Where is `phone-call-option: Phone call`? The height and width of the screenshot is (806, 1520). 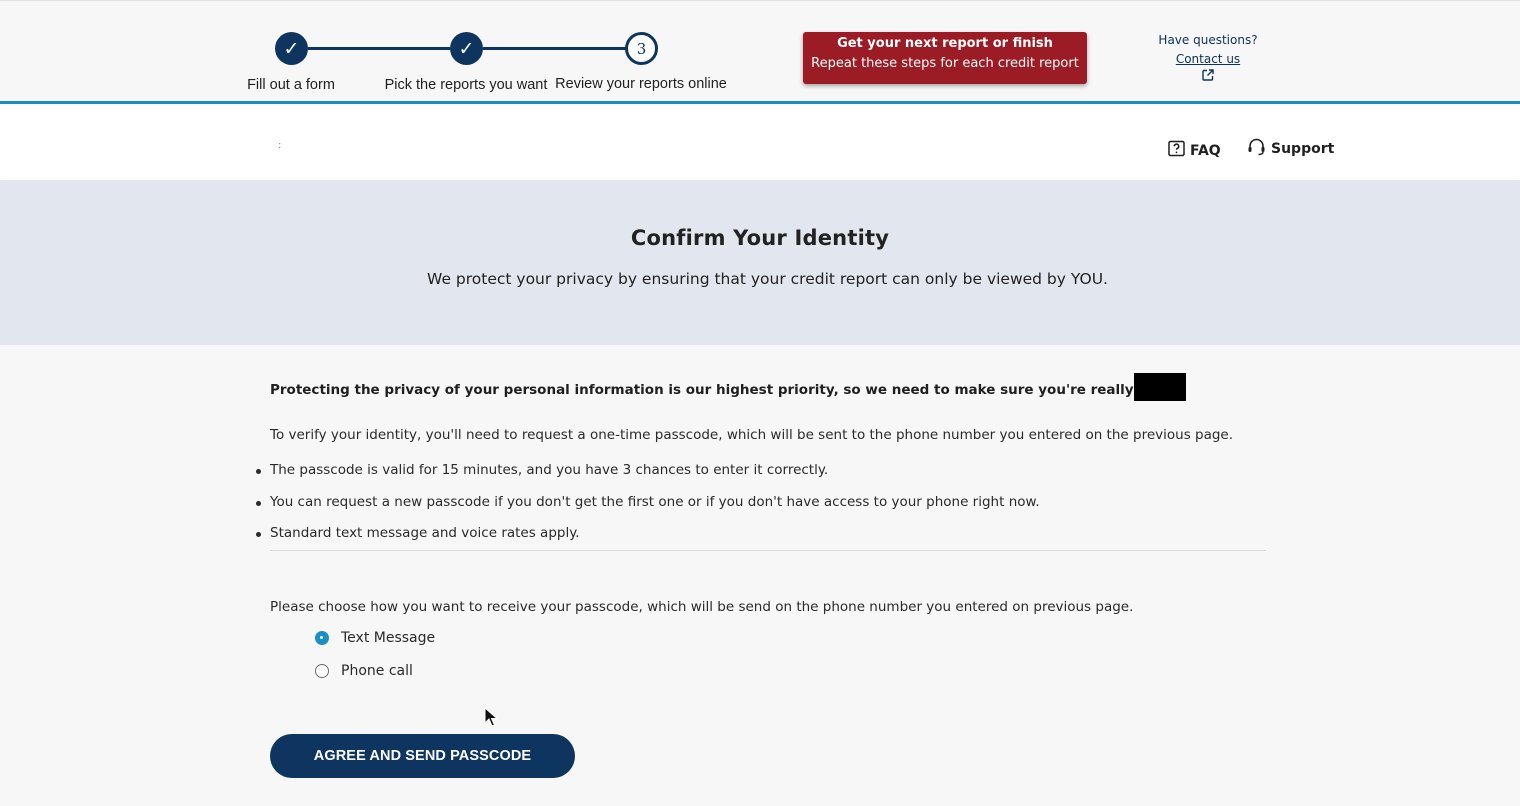 phone-call-option: Phone call is located at coordinates (364, 671).